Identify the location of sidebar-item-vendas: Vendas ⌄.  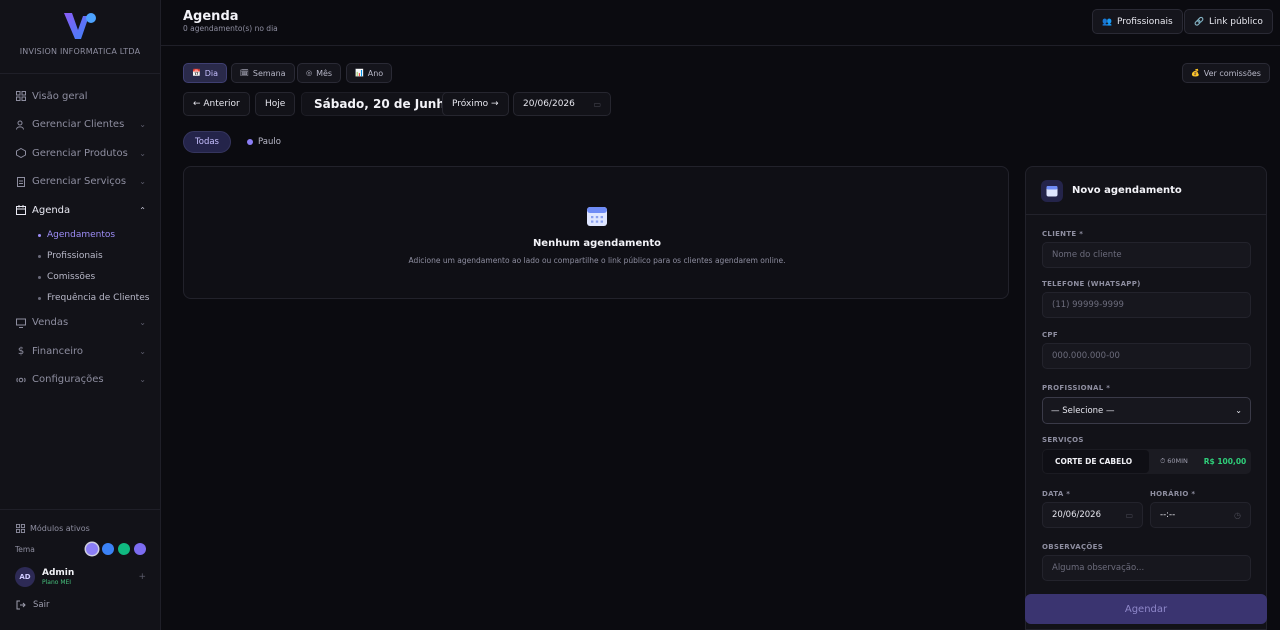
(80, 323).